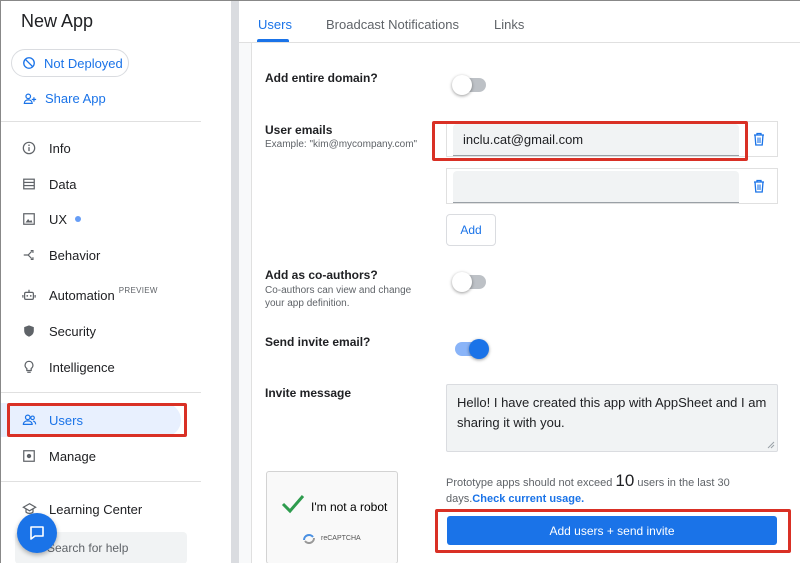 Image resolution: width=800 pixels, height=563 pixels. What do you see at coordinates (293, 504) in the screenshot?
I see `checkmark-icon` at bounding box center [293, 504].